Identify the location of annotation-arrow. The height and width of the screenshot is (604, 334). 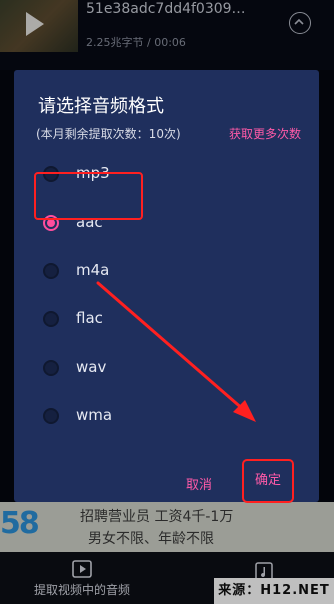
(176, 351).